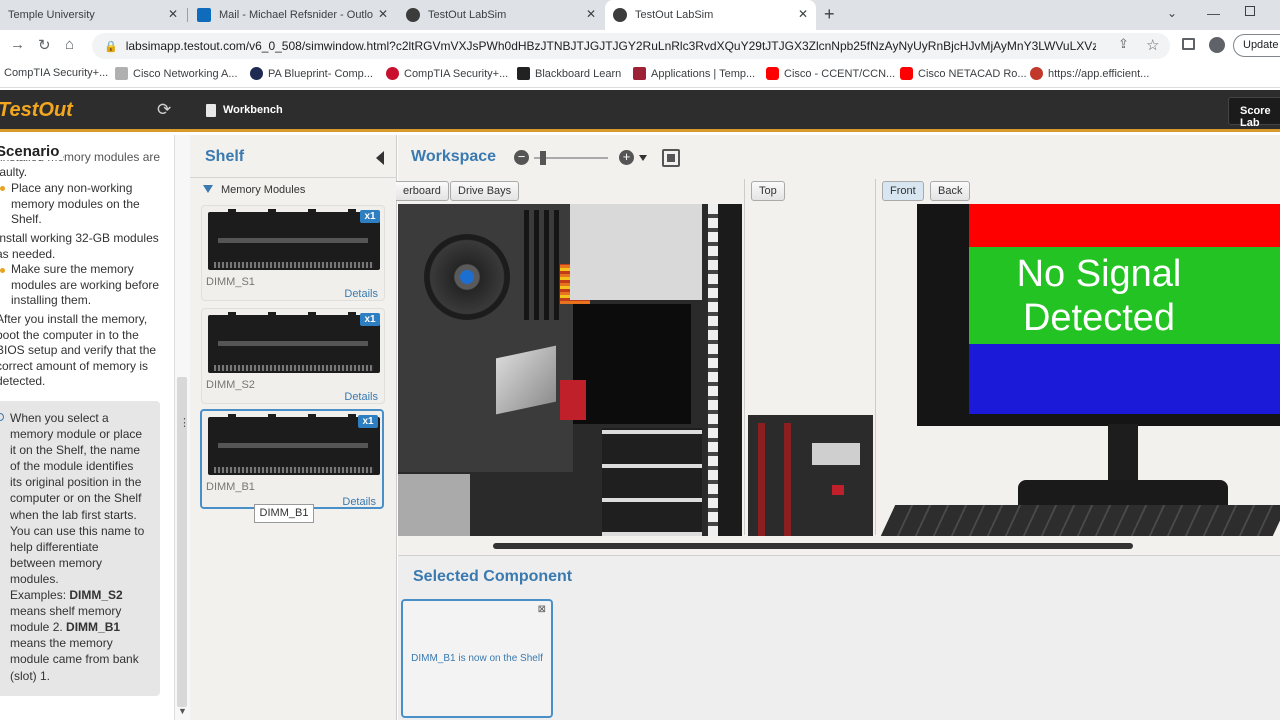 Image resolution: width=1280 pixels, height=720 pixels. I want to click on front-view-button: Front, so click(903, 191).